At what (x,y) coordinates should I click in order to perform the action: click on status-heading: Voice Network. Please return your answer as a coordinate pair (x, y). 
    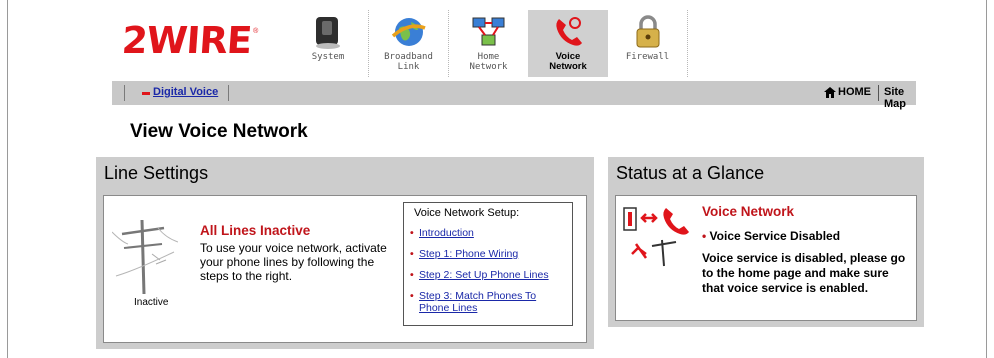
    Looking at the image, I should click on (748, 211).